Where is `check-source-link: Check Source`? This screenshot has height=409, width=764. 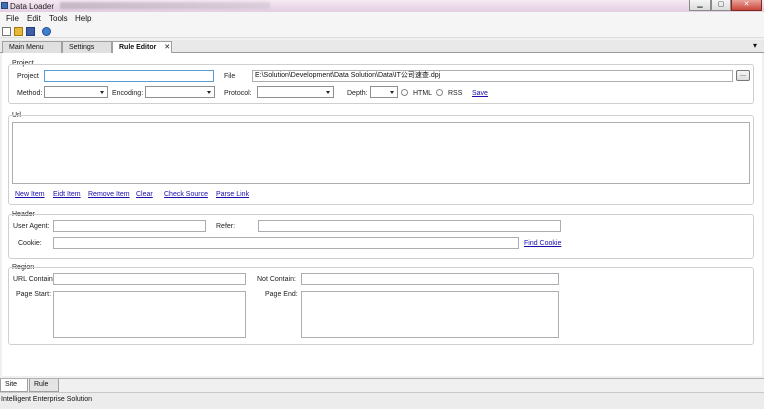 check-source-link: Check Source is located at coordinates (186, 194).